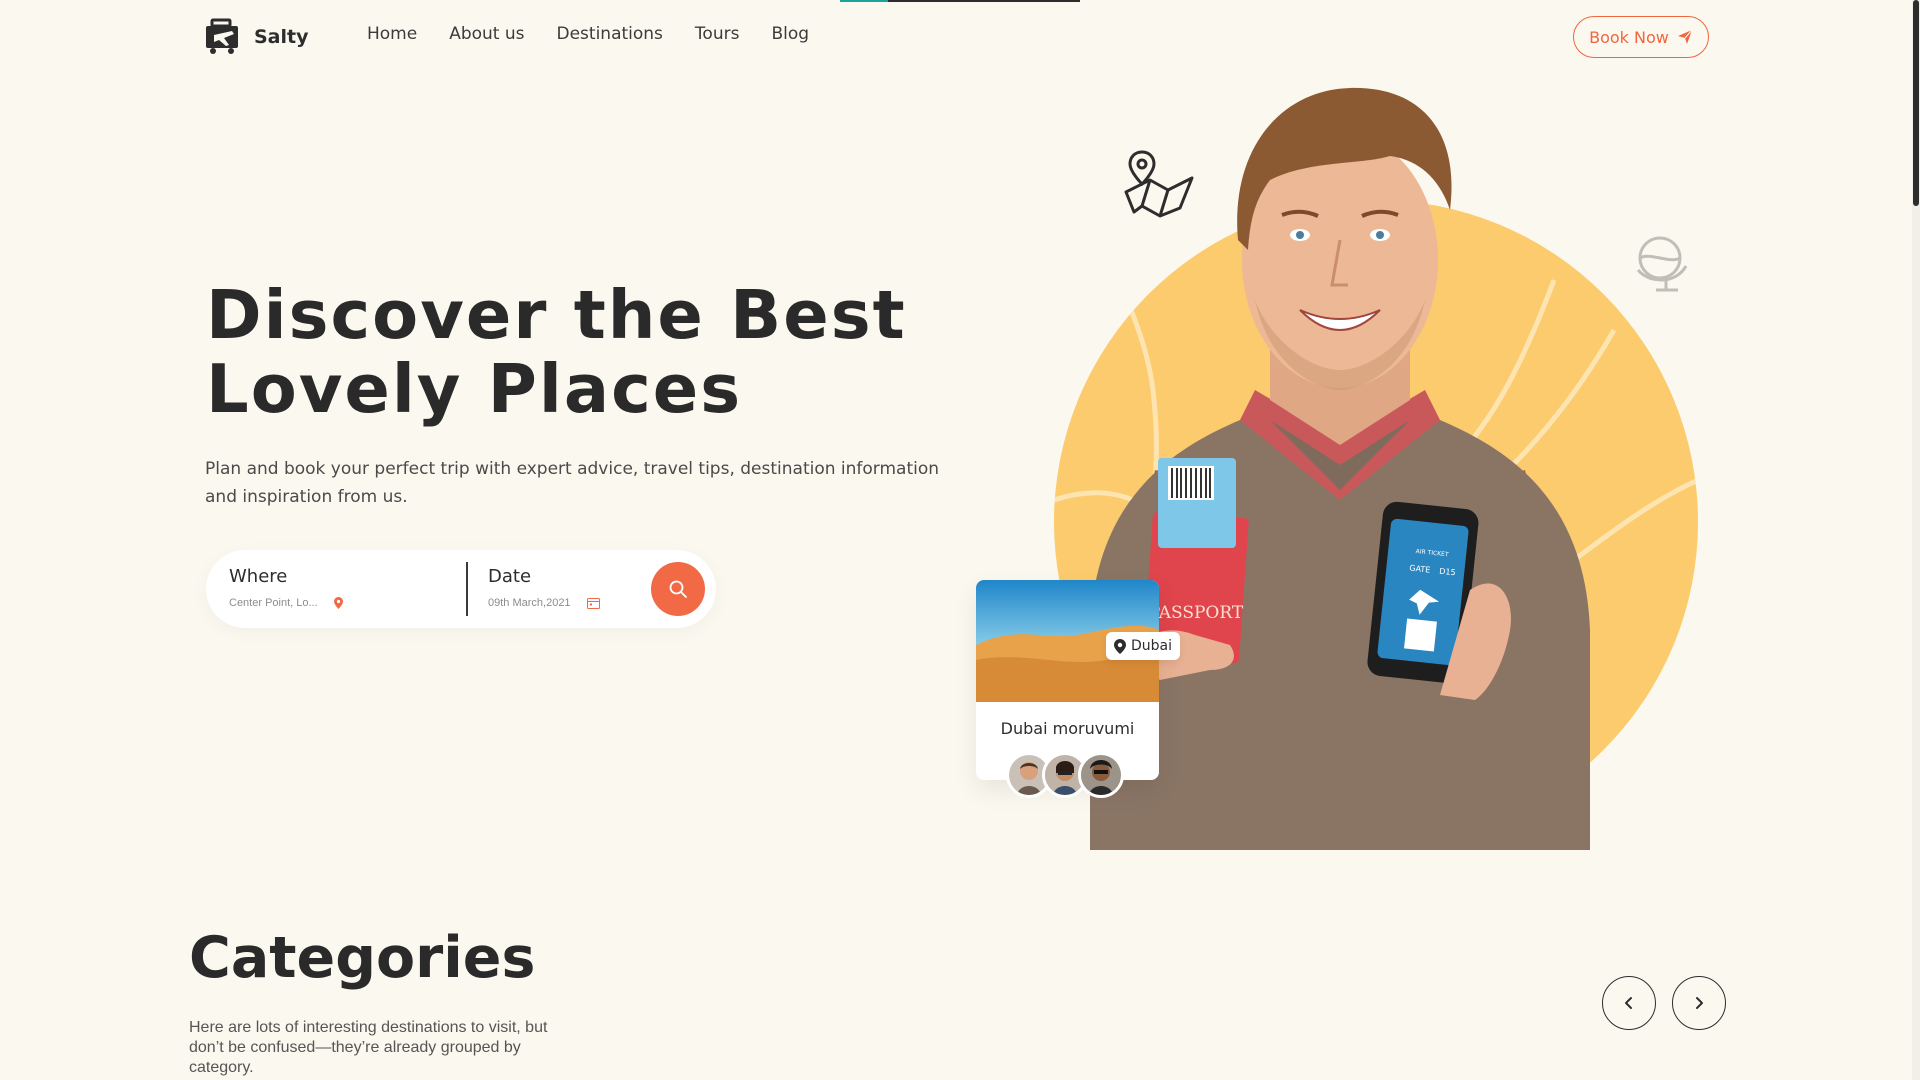 This screenshot has width=1920, height=1080. Describe the element at coordinates (1065, 775) in the screenshot. I see `avatar-group` at that location.